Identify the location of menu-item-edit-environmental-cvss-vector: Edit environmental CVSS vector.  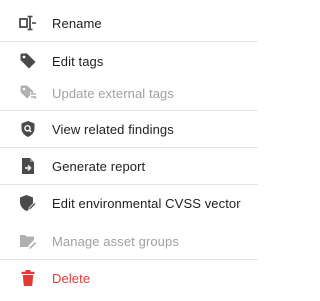
(129, 203).